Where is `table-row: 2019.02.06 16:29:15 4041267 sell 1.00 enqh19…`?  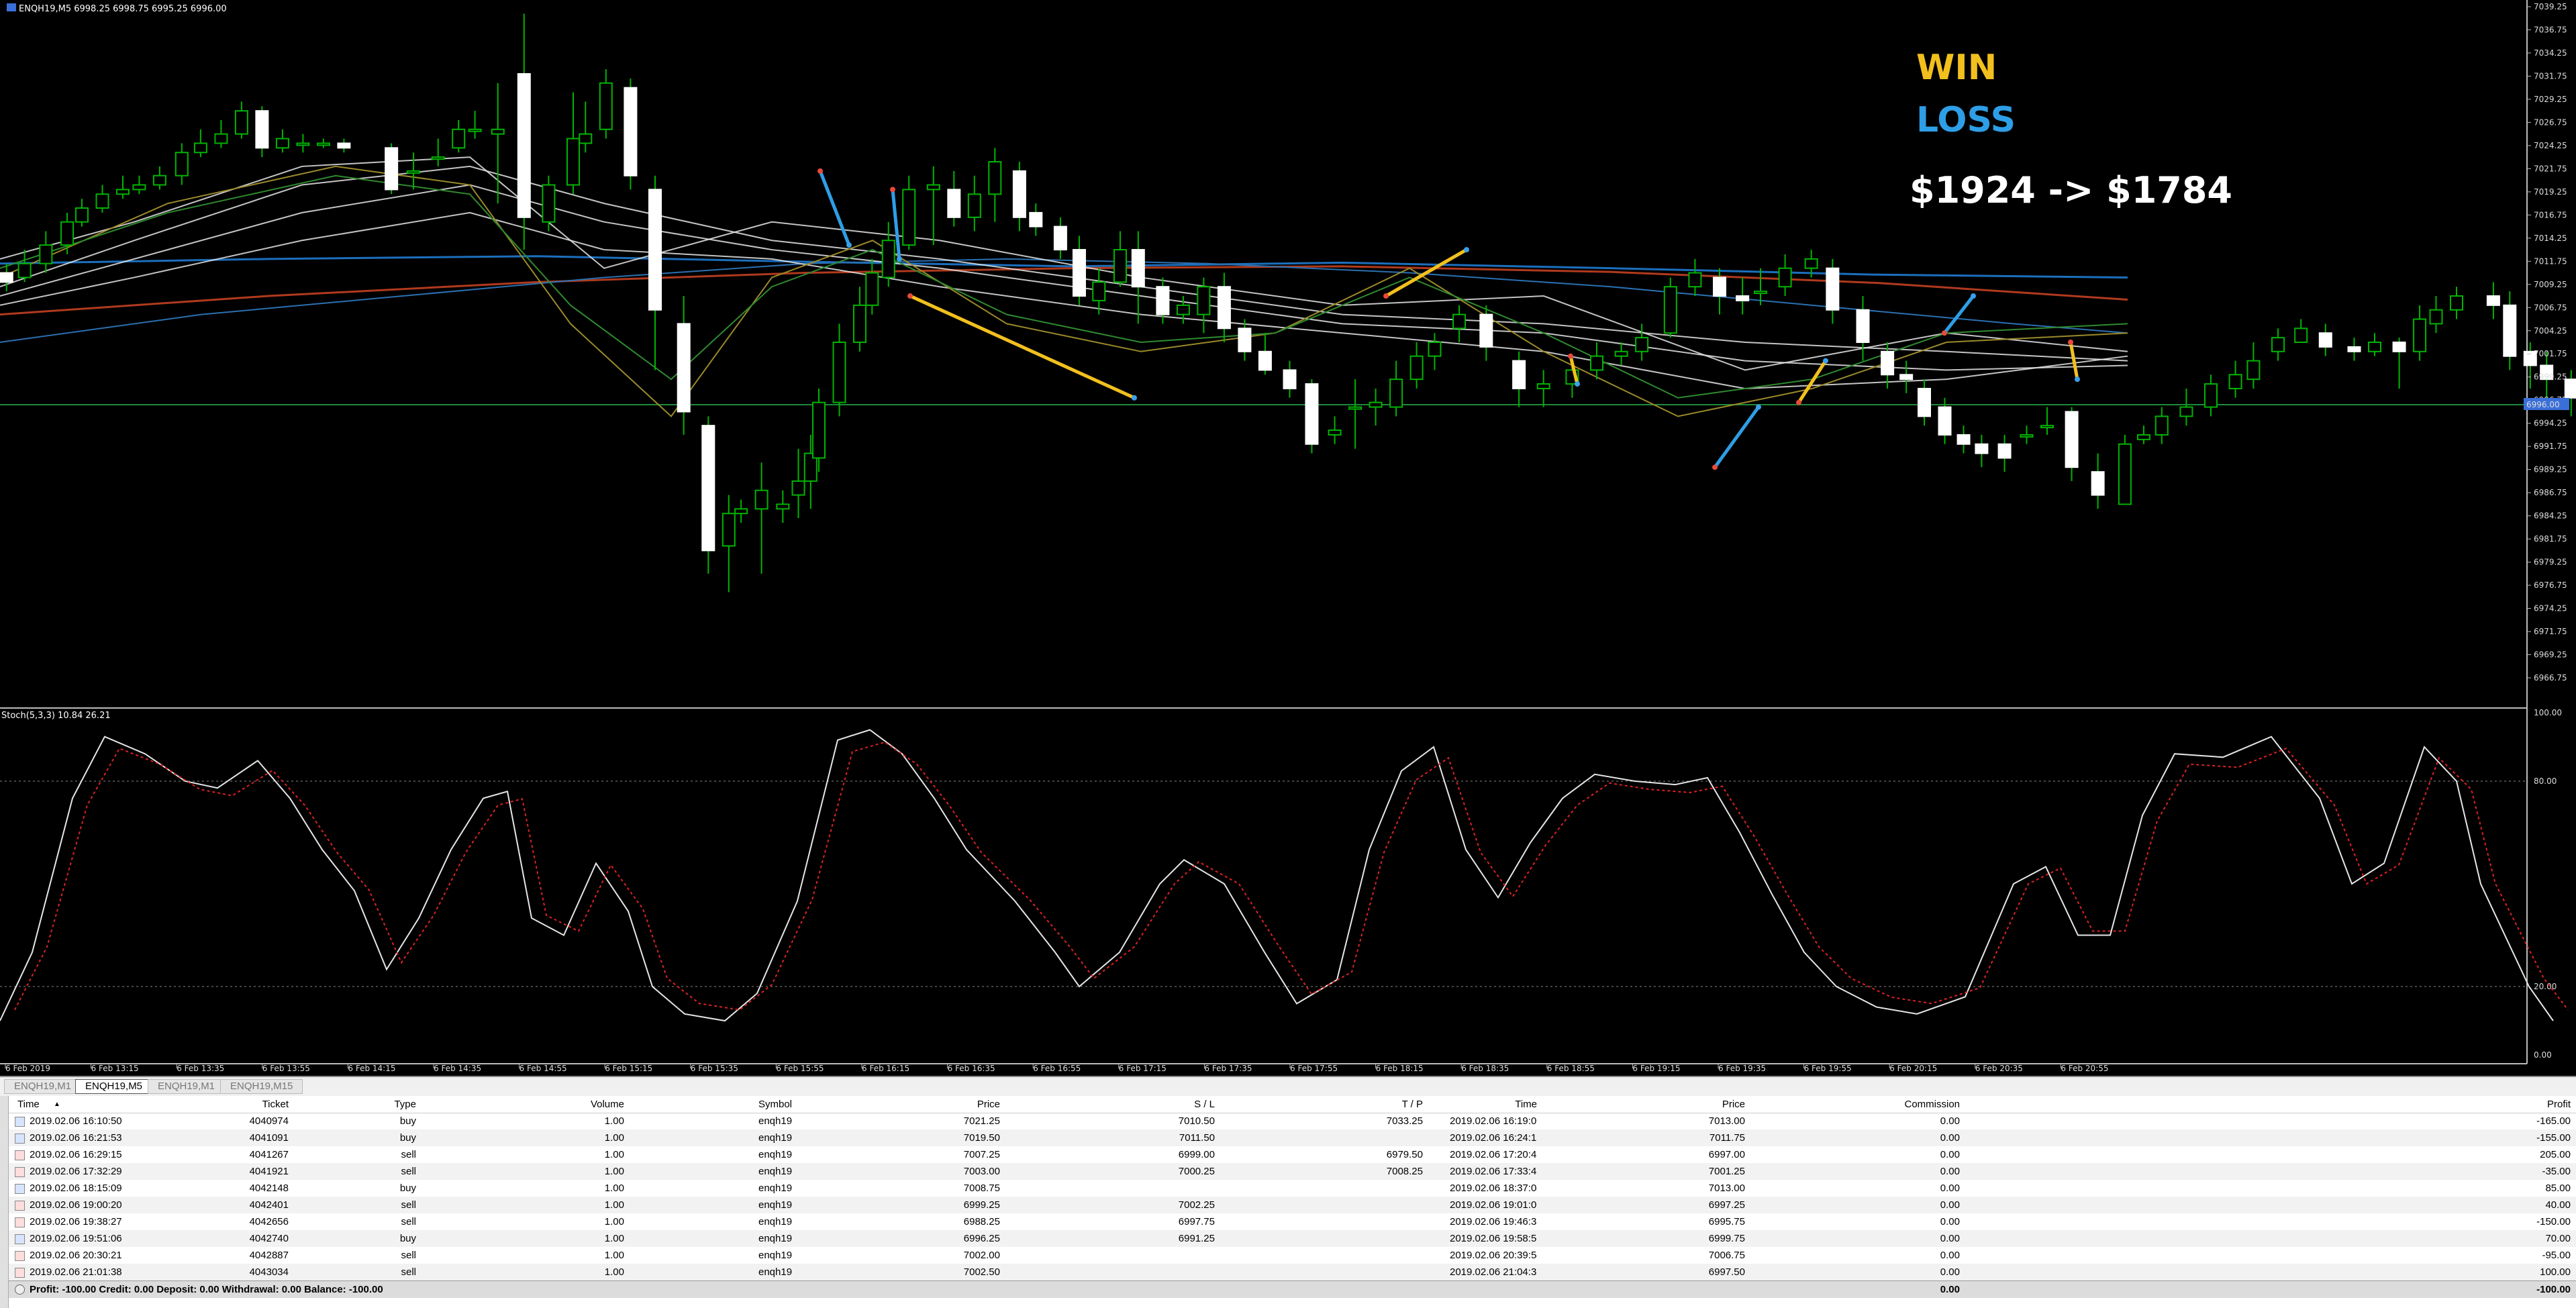 table-row: 2019.02.06 16:29:15 4041267 sell 1.00 enqh19… is located at coordinates (1288, 1154).